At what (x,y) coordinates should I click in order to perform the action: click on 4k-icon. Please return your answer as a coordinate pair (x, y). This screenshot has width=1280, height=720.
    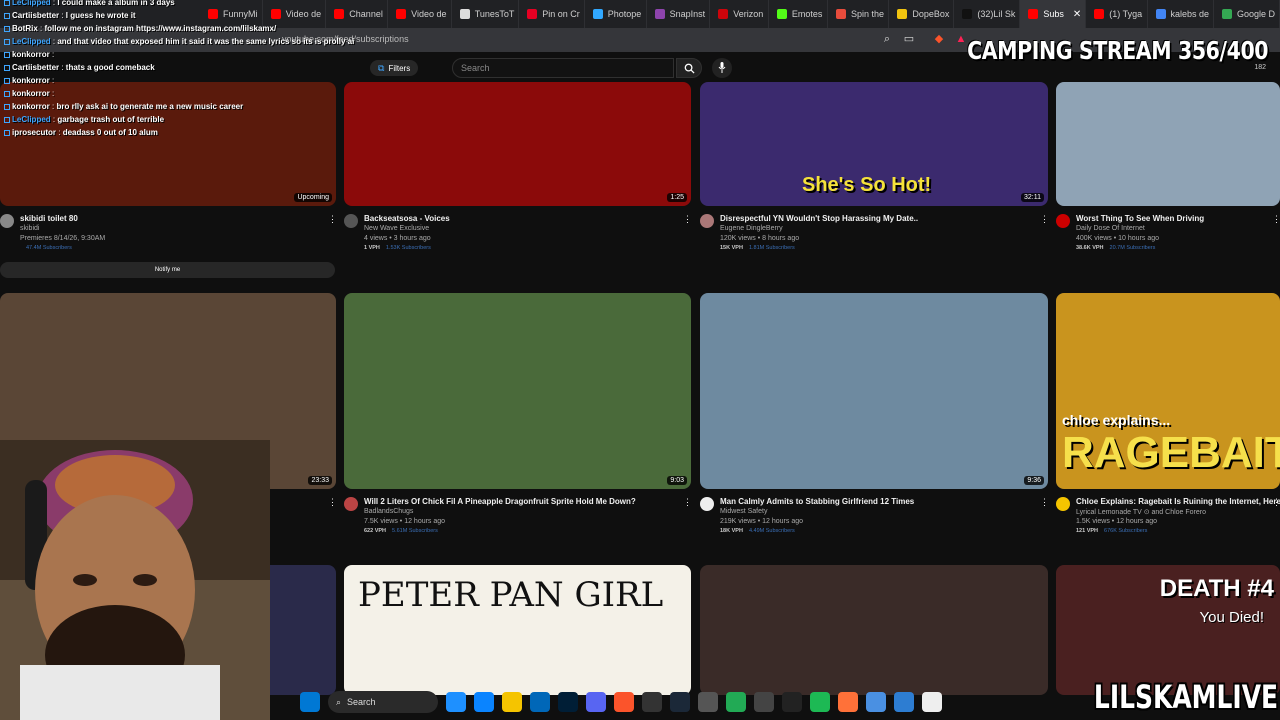
    Looking at the image, I should click on (764, 702).